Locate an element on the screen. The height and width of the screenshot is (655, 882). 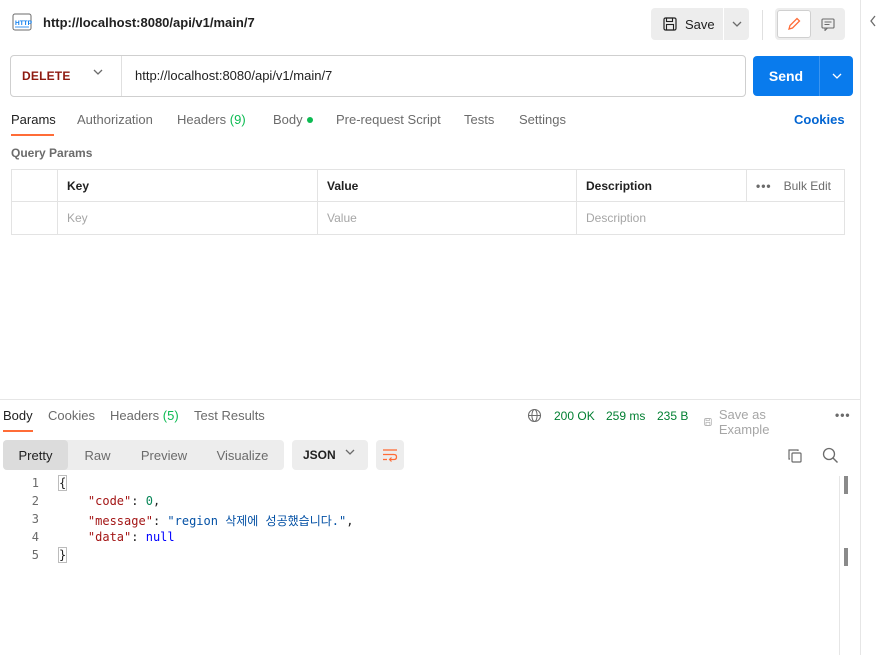
documentation-mode-button is located at coordinates (828, 24).